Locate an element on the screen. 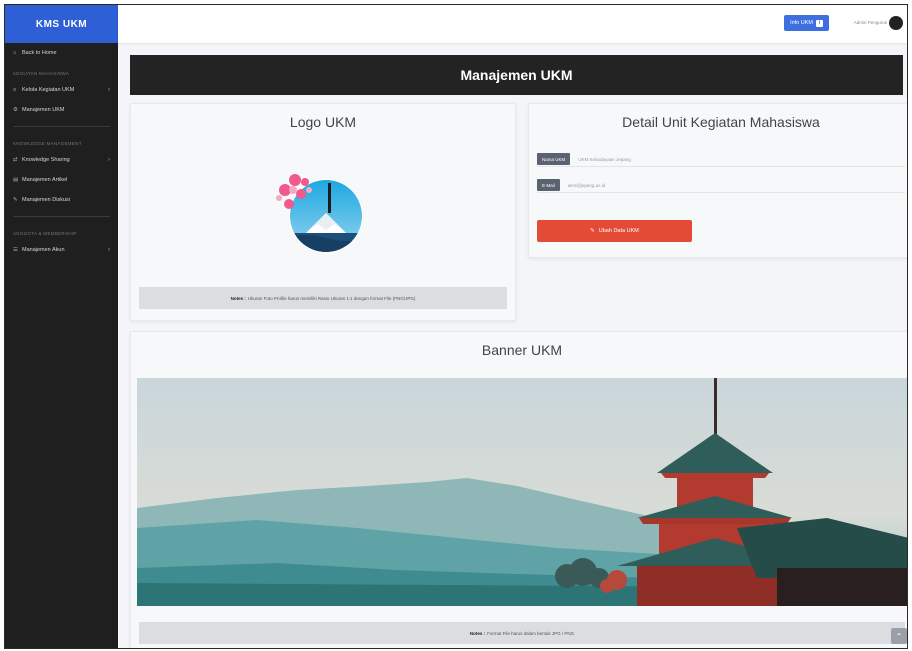 This screenshot has width=912, height=651. sidebar-item-back-to-home: ⌂ Back to Home is located at coordinates (61, 53).